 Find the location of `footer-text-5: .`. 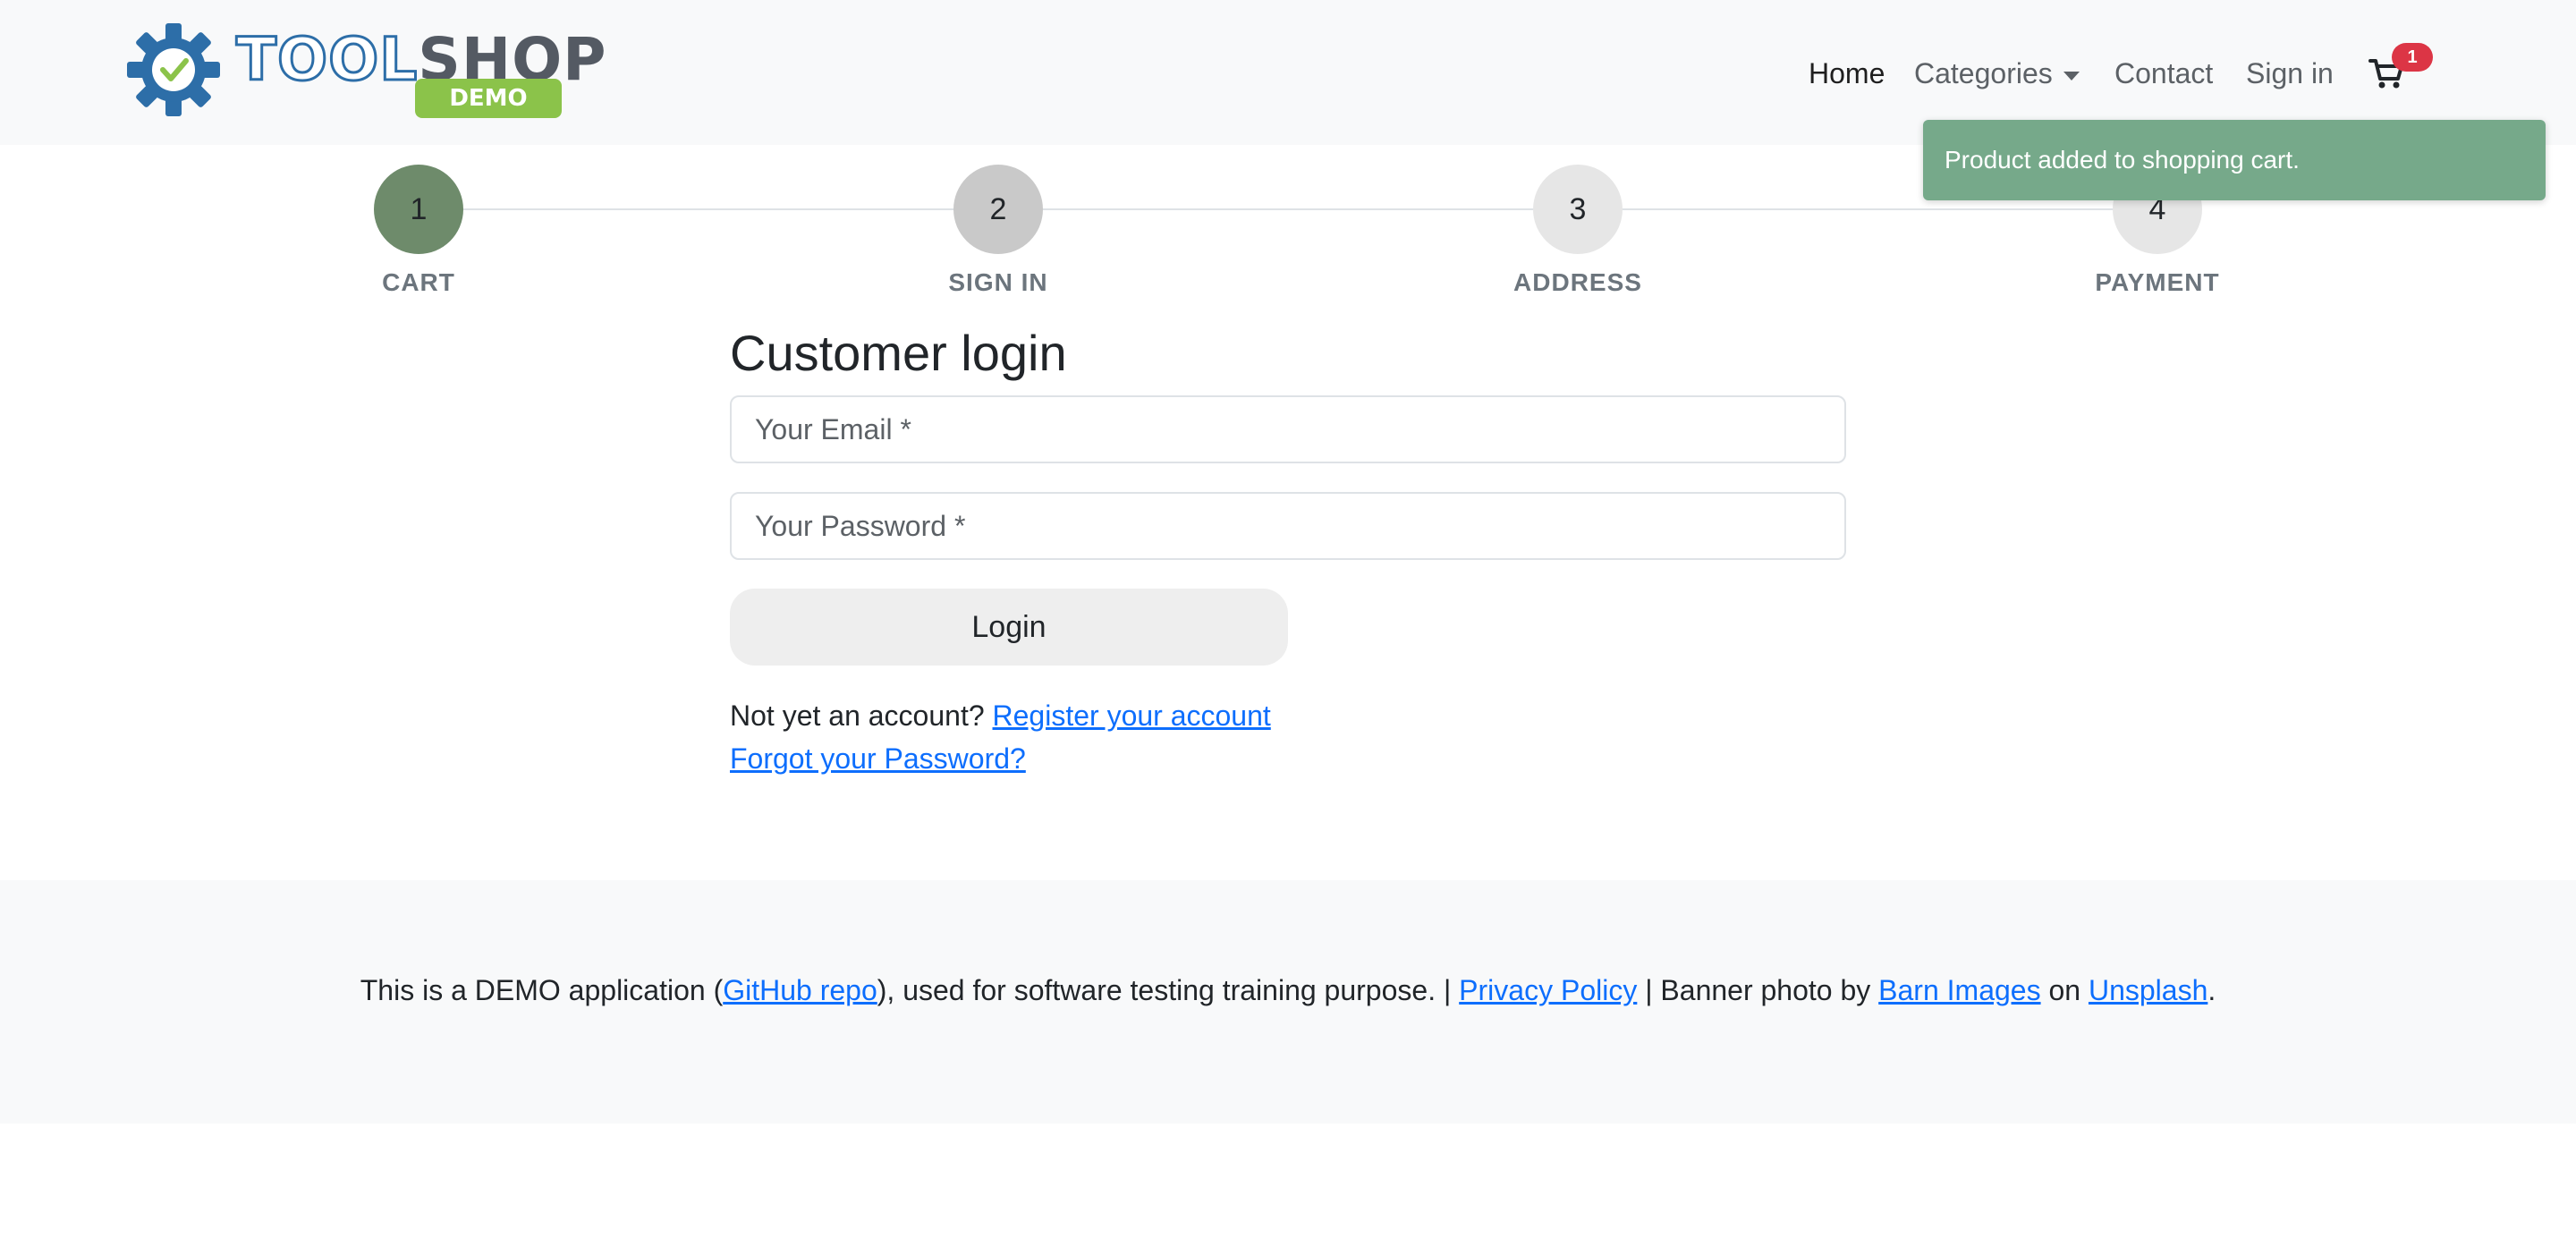

footer-text-5: . is located at coordinates (2211, 990).